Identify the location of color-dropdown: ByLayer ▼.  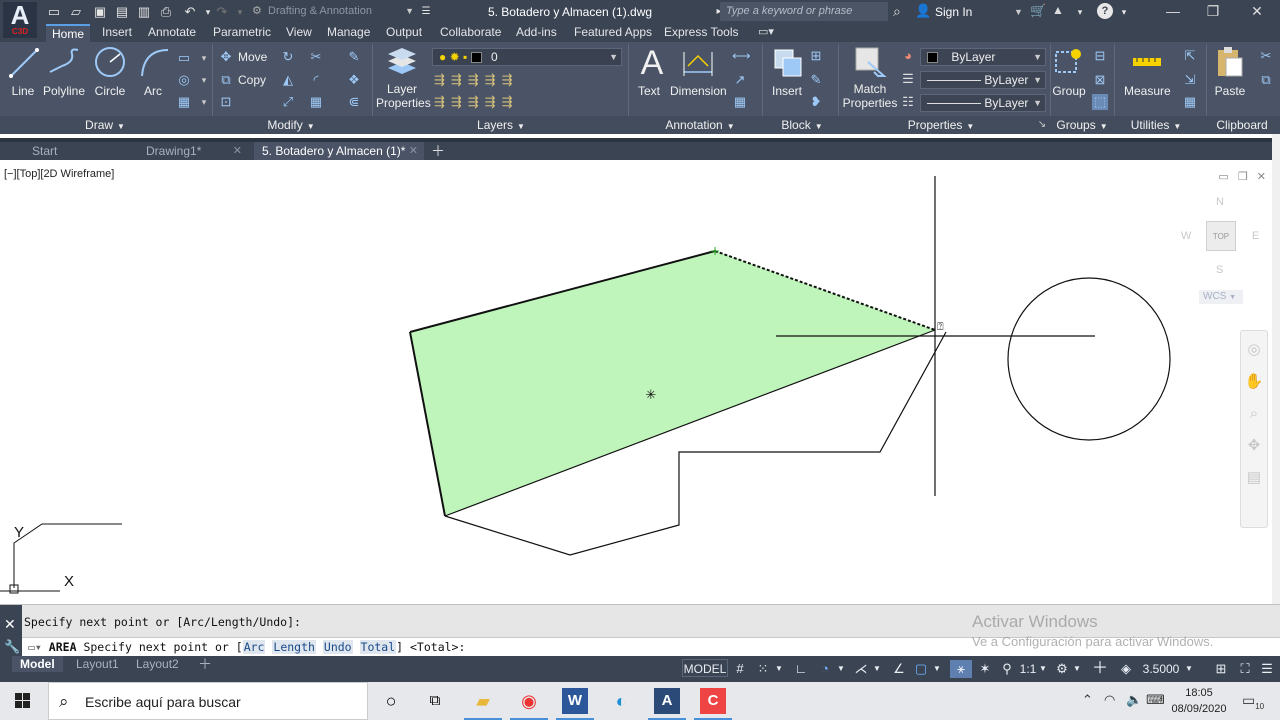
(983, 57).